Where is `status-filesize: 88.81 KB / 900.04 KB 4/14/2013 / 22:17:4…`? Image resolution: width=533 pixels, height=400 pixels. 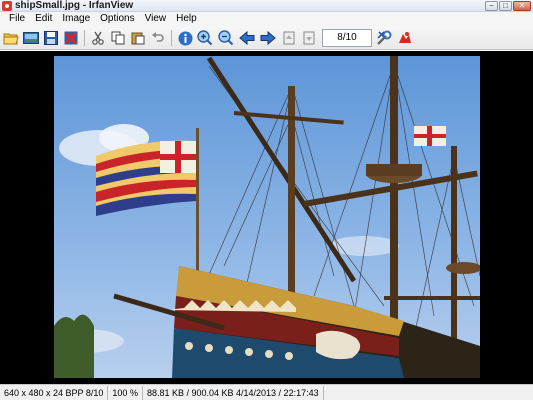
status-filesize: 88.81 KB / 900.04 KB 4/14/2013 / 22:17:4… is located at coordinates (233, 392).